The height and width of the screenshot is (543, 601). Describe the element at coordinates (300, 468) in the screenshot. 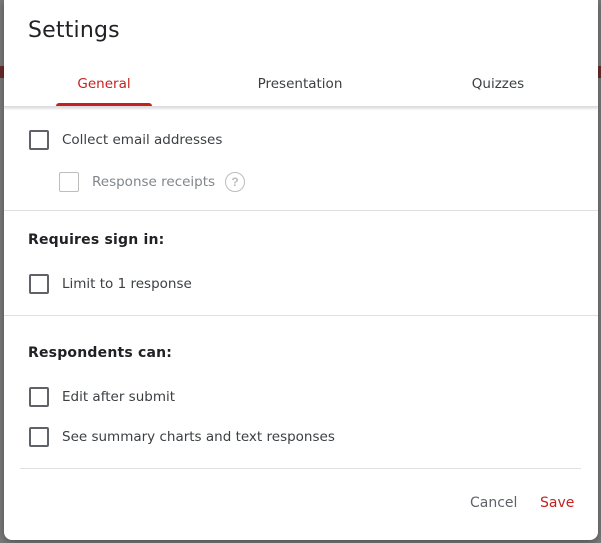

I see `footer-divider` at that location.